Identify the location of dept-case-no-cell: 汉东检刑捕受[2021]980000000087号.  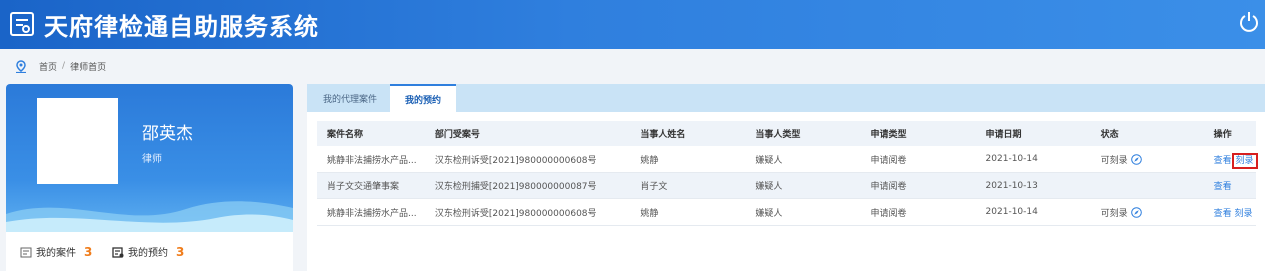
(527, 185).